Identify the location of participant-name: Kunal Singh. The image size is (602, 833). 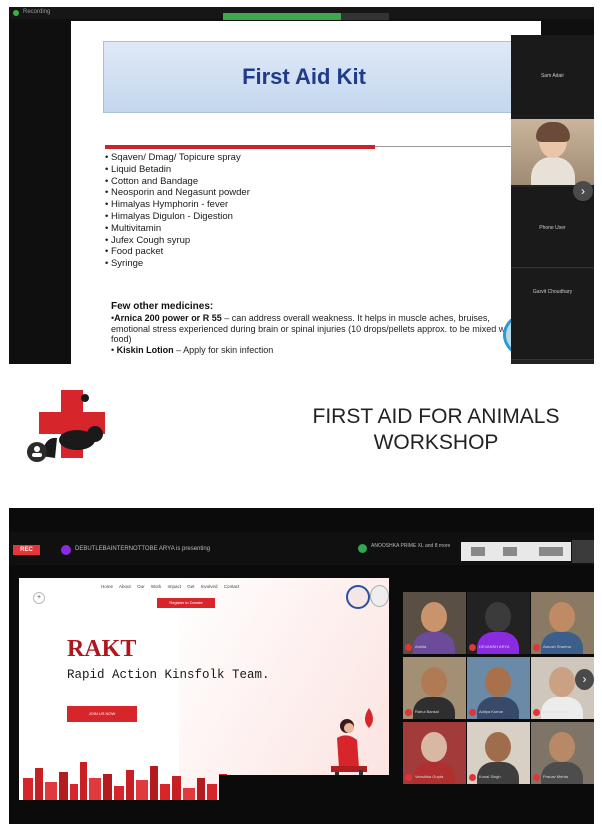
(490, 776).